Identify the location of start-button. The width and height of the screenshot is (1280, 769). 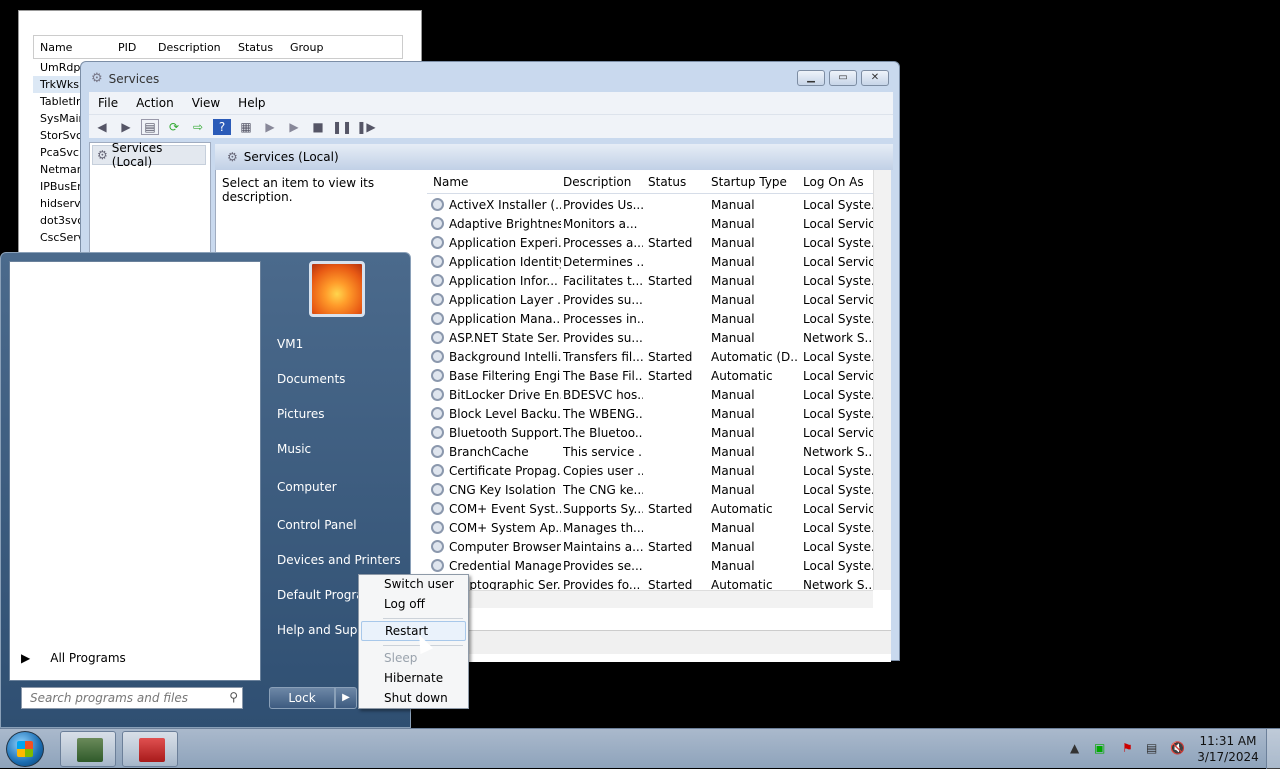
(25, 749).